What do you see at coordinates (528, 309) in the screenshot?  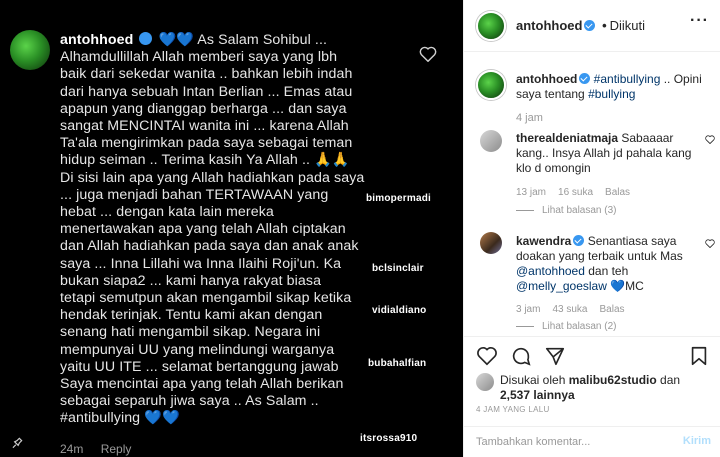 I see `comment-time: 3 jam` at bounding box center [528, 309].